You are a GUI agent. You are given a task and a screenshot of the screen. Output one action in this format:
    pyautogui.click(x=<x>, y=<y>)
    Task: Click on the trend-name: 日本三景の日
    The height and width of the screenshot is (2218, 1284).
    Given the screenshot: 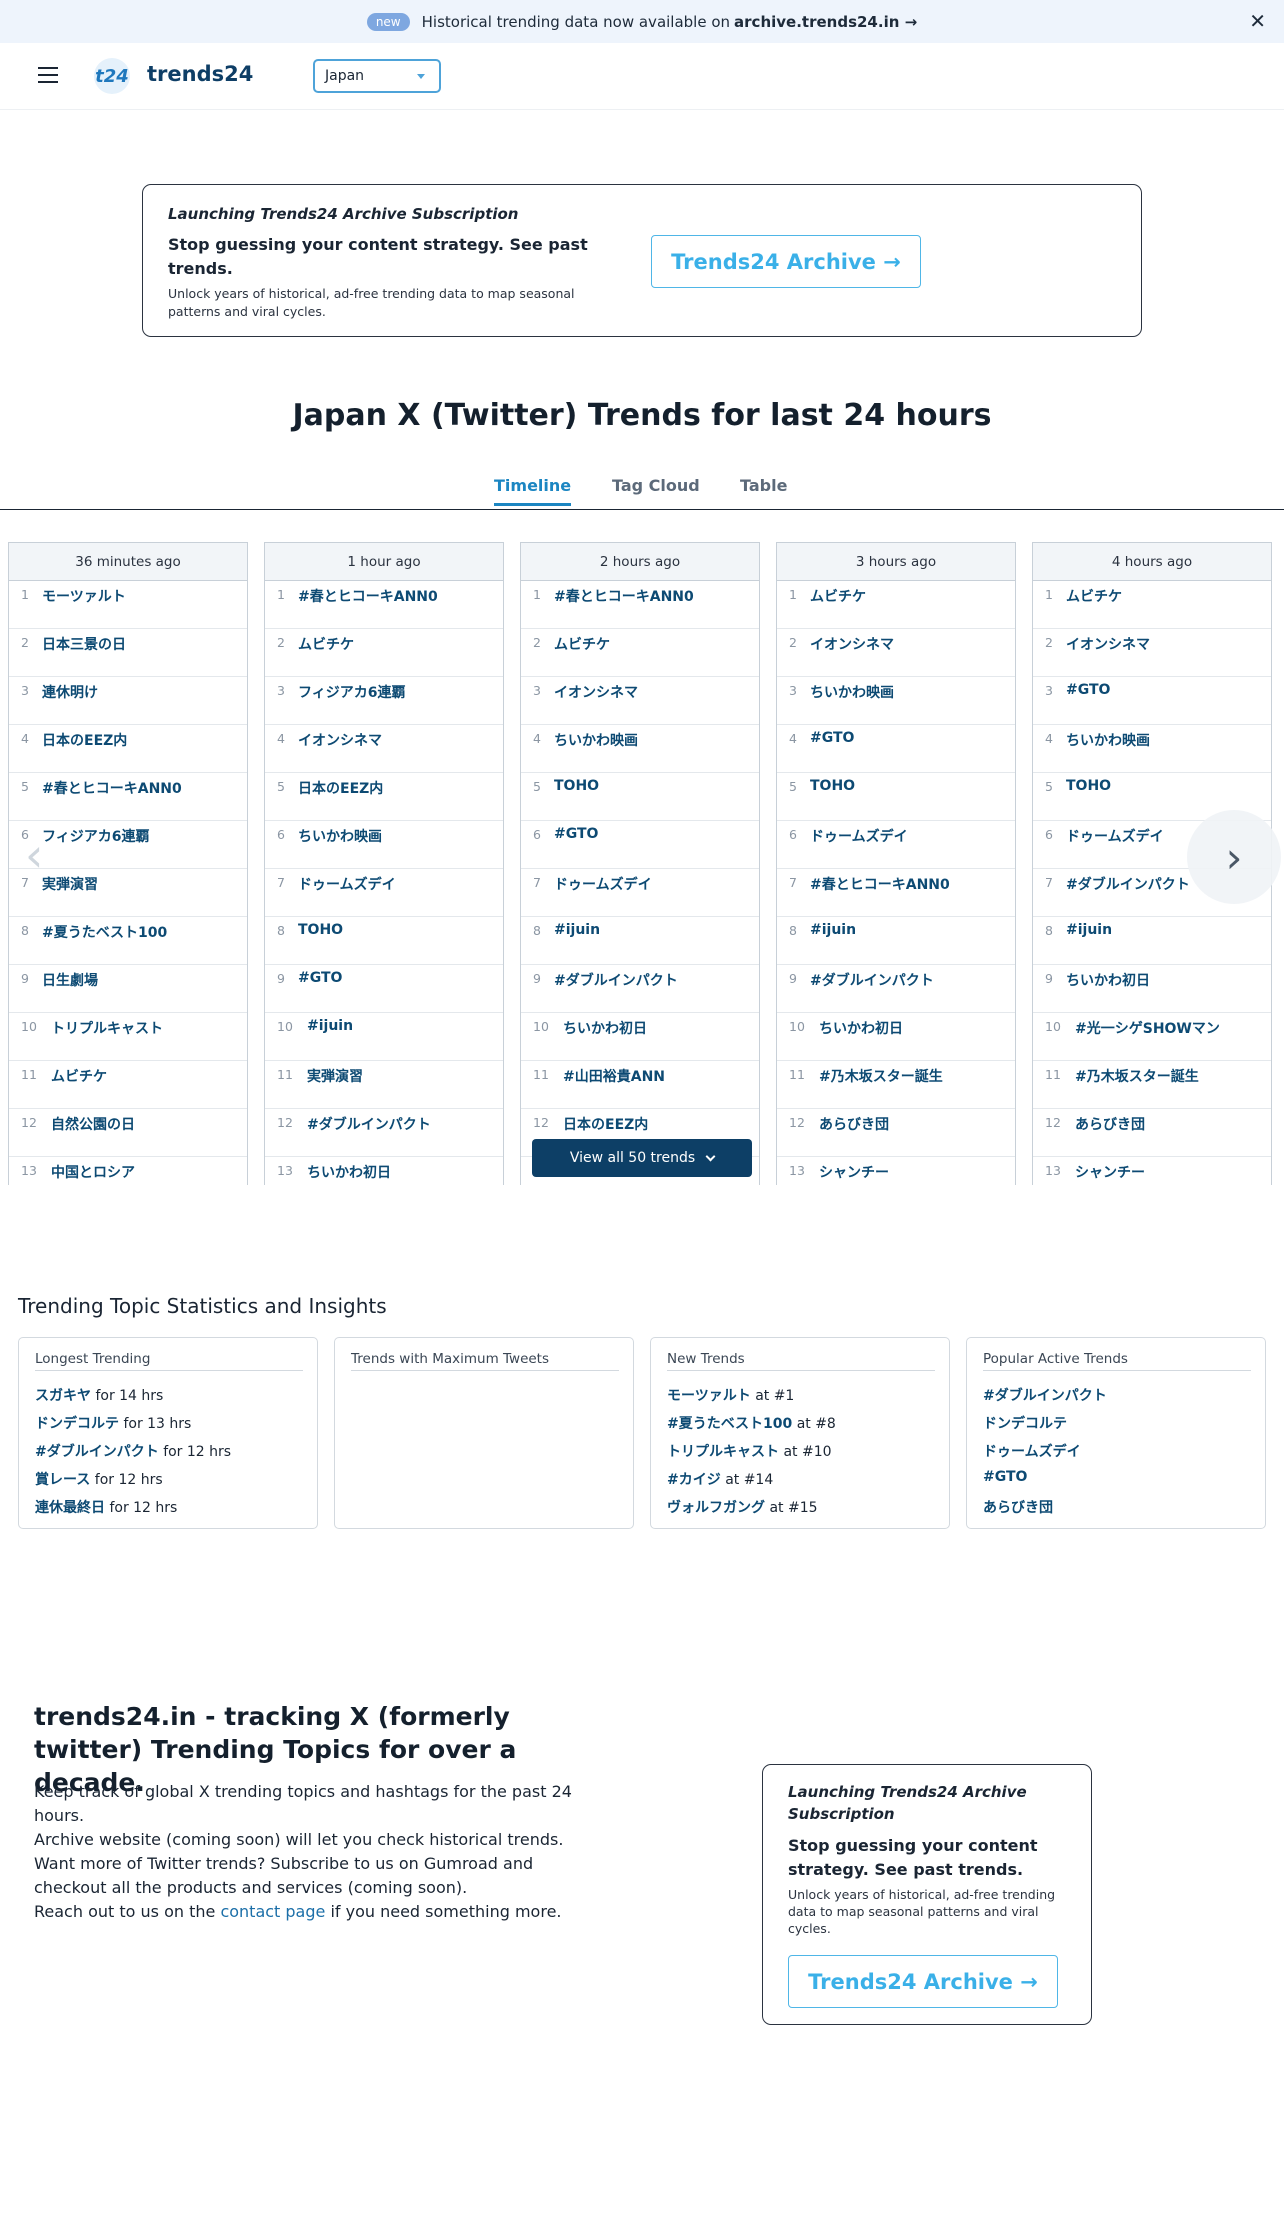 What is the action you would take?
    pyautogui.click(x=84, y=644)
    